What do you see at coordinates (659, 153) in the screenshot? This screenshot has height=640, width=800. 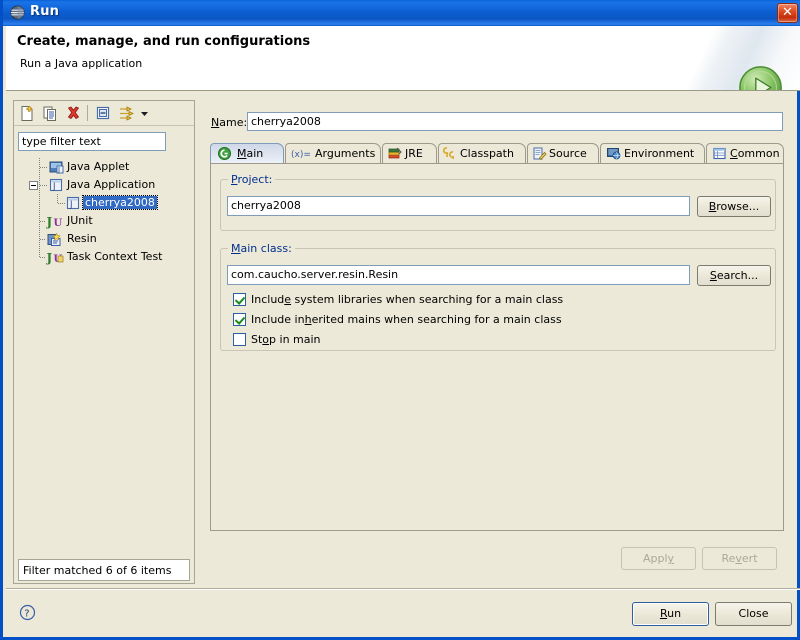 I see `tab-label: Environment` at bounding box center [659, 153].